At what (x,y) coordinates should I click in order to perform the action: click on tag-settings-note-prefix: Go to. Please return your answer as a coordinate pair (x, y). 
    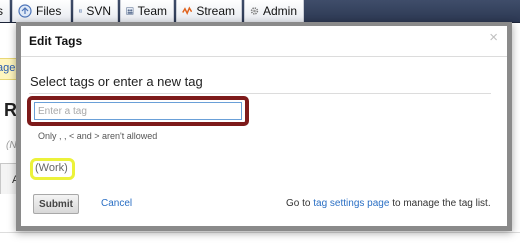
    Looking at the image, I should click on (300, 203).